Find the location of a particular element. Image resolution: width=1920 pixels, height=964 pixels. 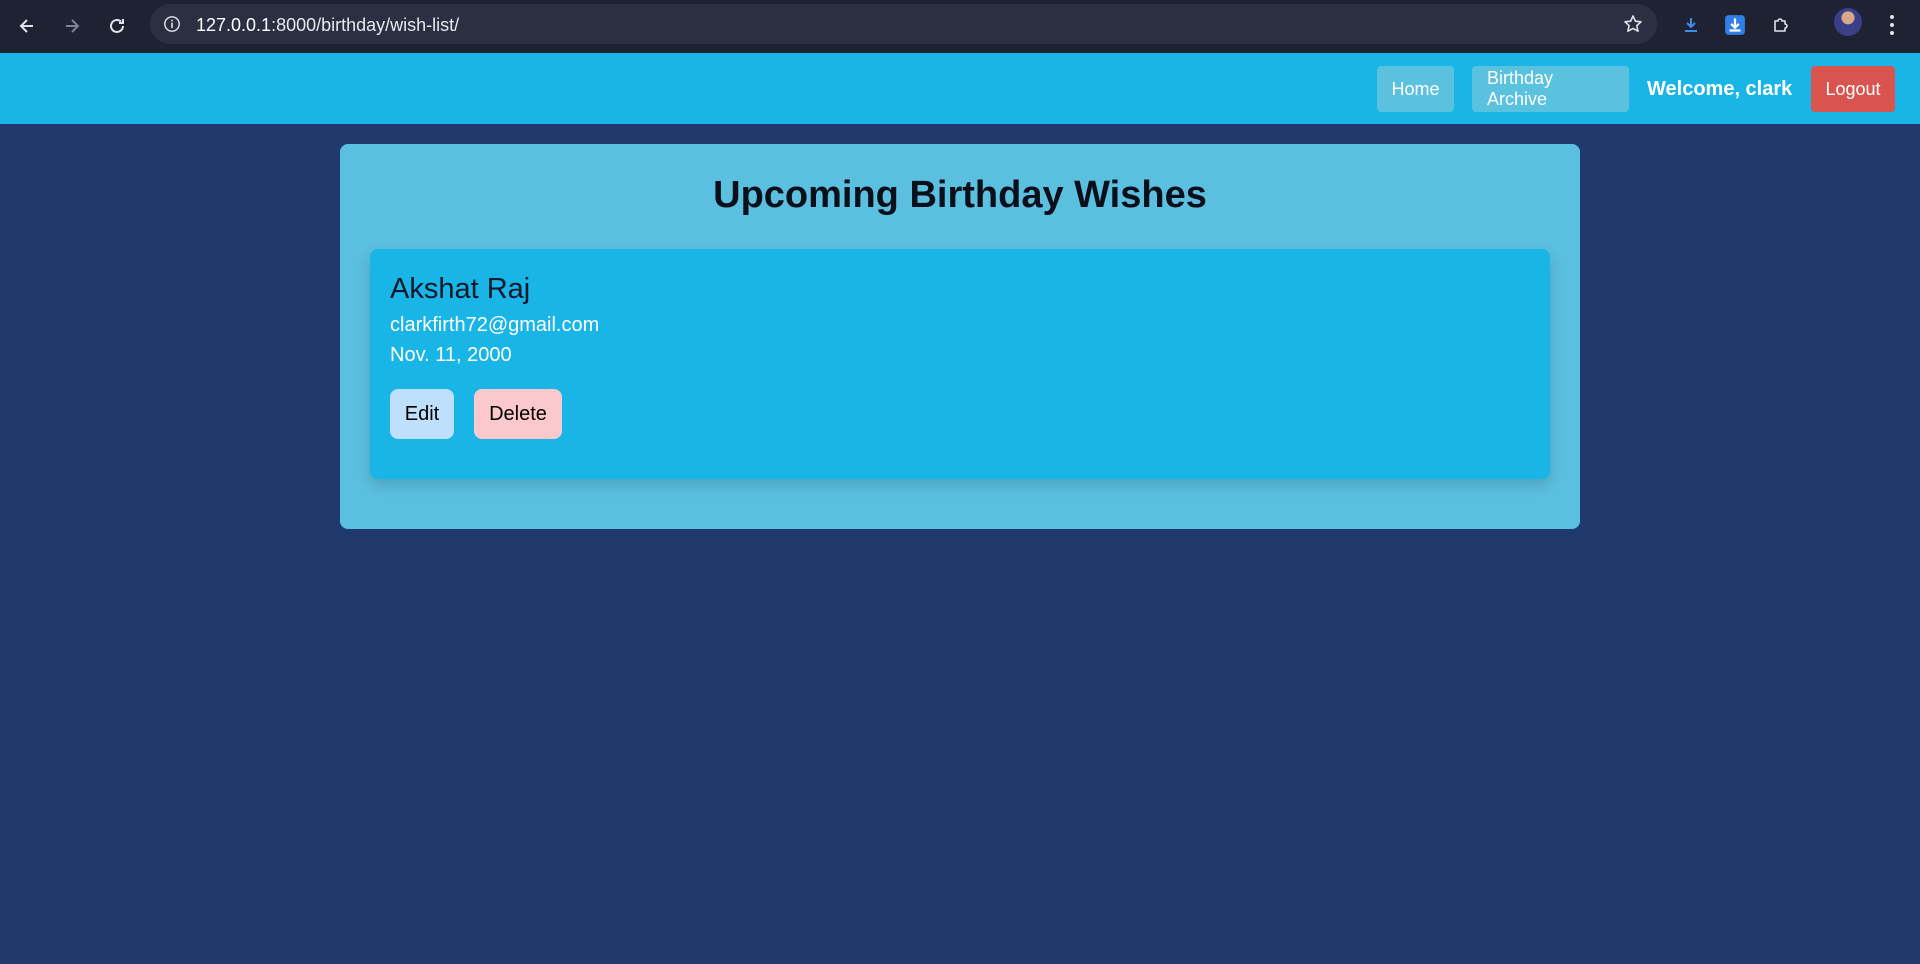

bookmark-star-icon is located at coordinates (1633, 24).